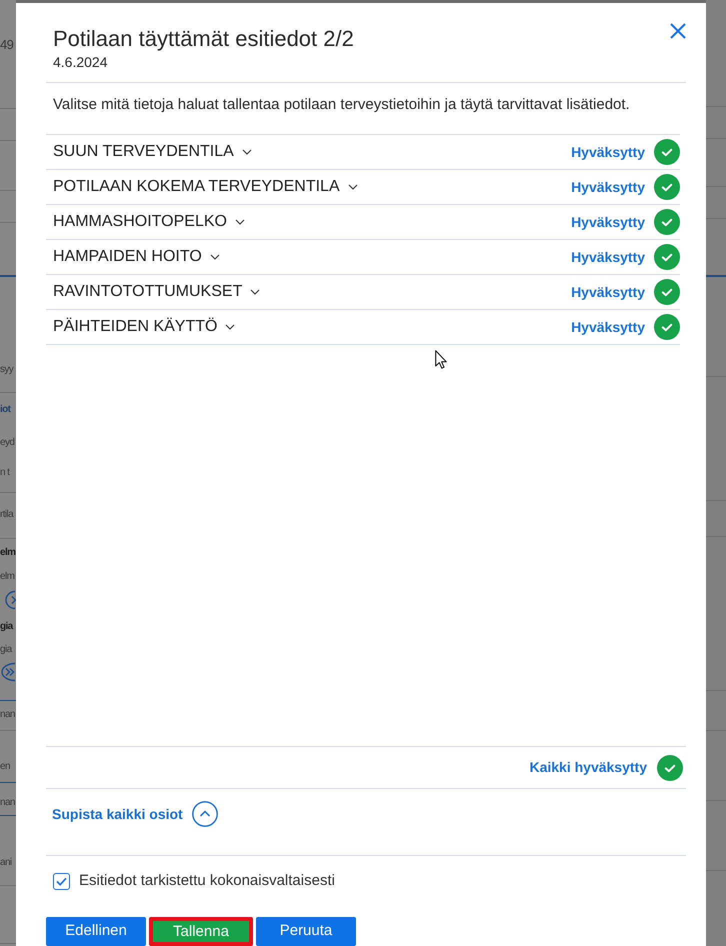 This screenshot has height=946, width=726. Describe the element at coordinates (152, 152) in the screenshot. I see `section-toggle: SUUN TERVEYDENTILA` at that location.